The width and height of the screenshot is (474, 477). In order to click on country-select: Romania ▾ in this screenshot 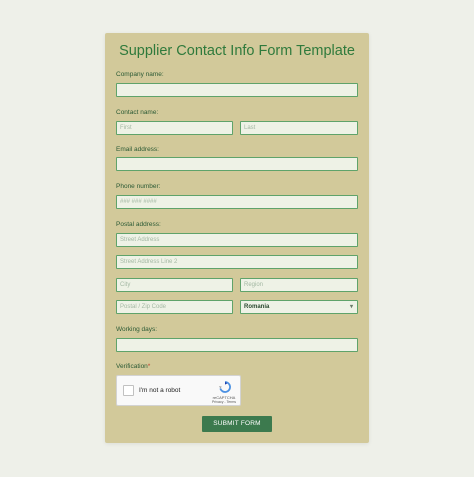, I will do `click(299, 307)`.